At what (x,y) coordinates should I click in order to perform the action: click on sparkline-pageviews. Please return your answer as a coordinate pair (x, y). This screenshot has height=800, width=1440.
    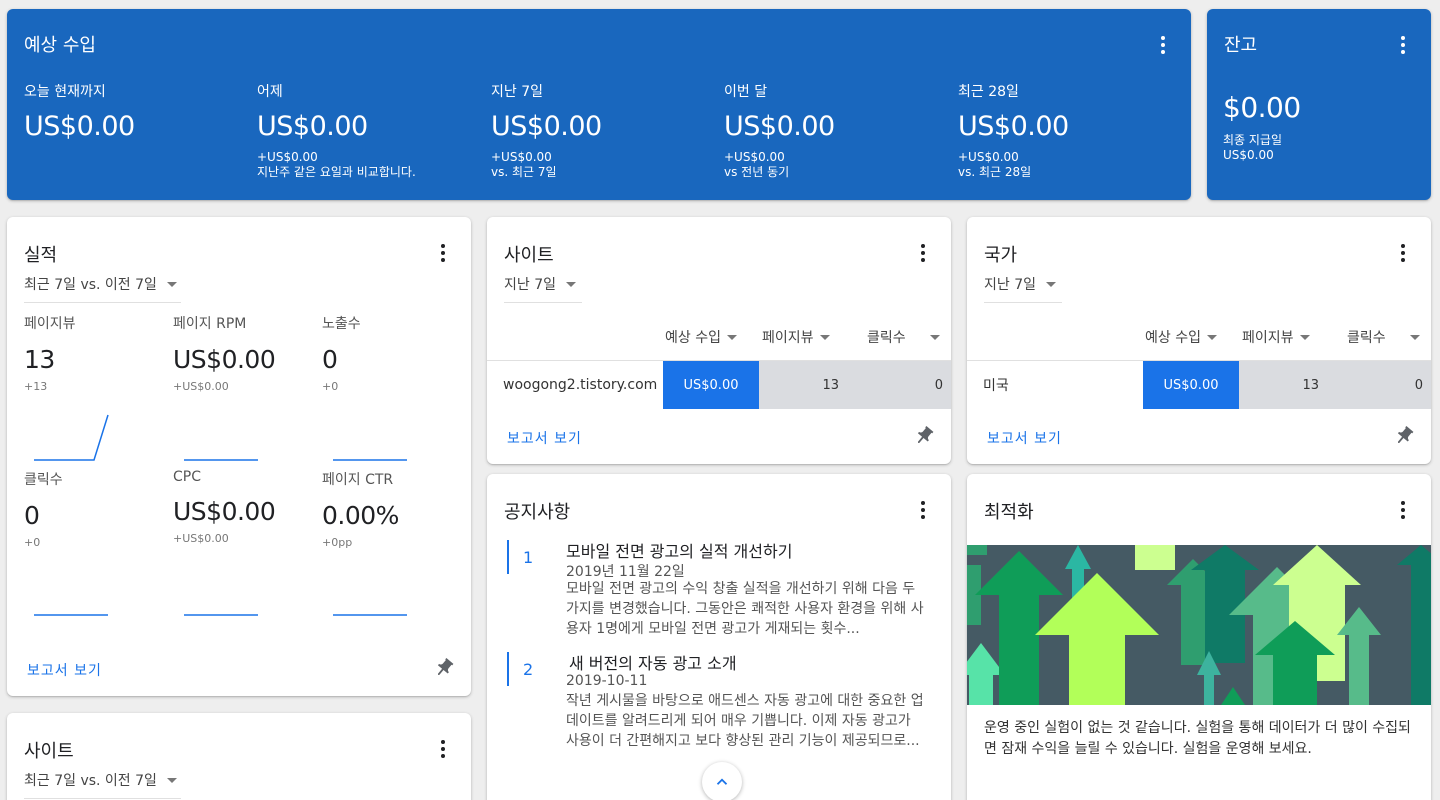
    Looking at the image, I should click on (71, 437).